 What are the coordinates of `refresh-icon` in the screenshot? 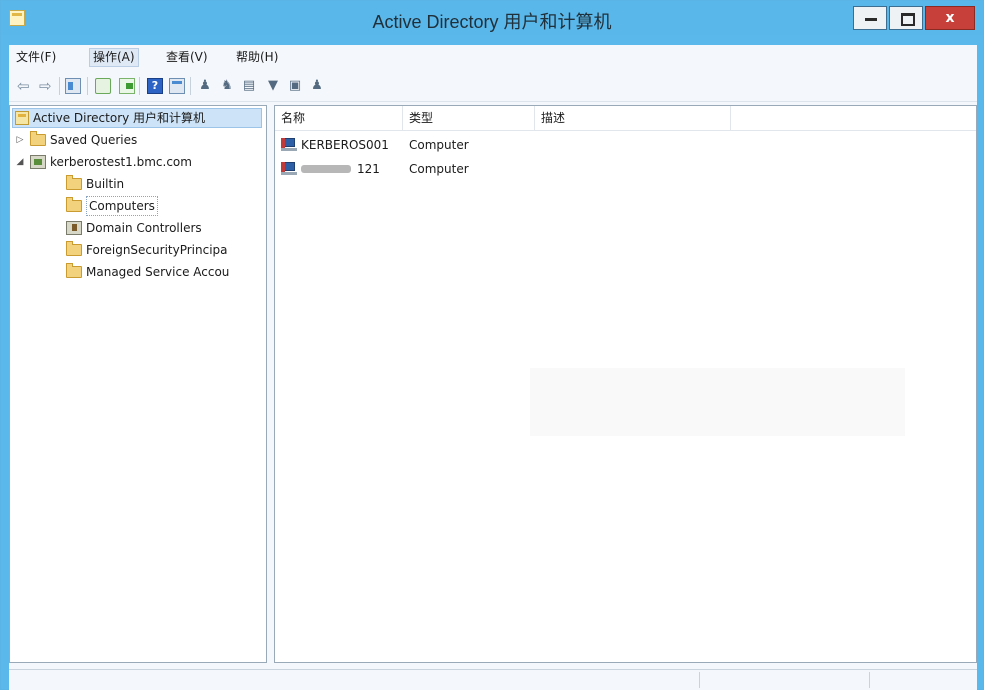 It's located at (103, 86).